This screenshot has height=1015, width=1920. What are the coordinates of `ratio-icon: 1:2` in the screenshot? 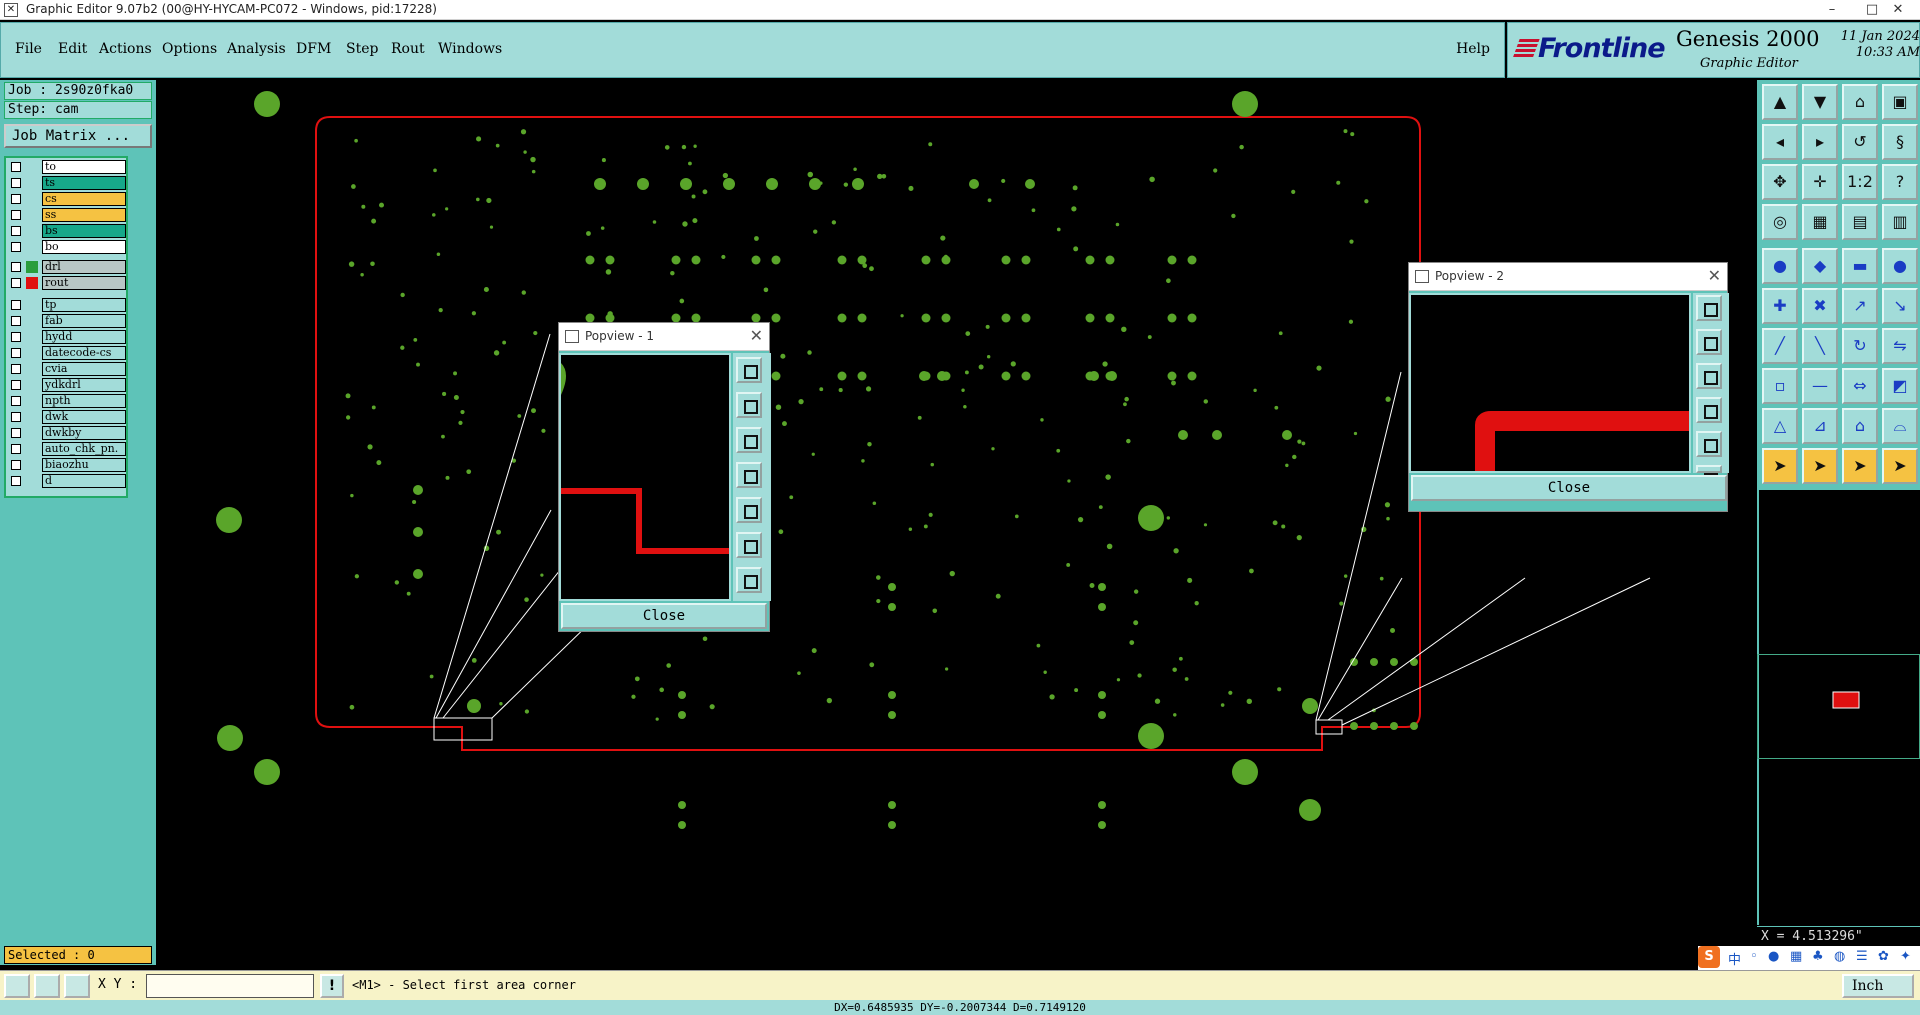 It's located at (1860, 182).